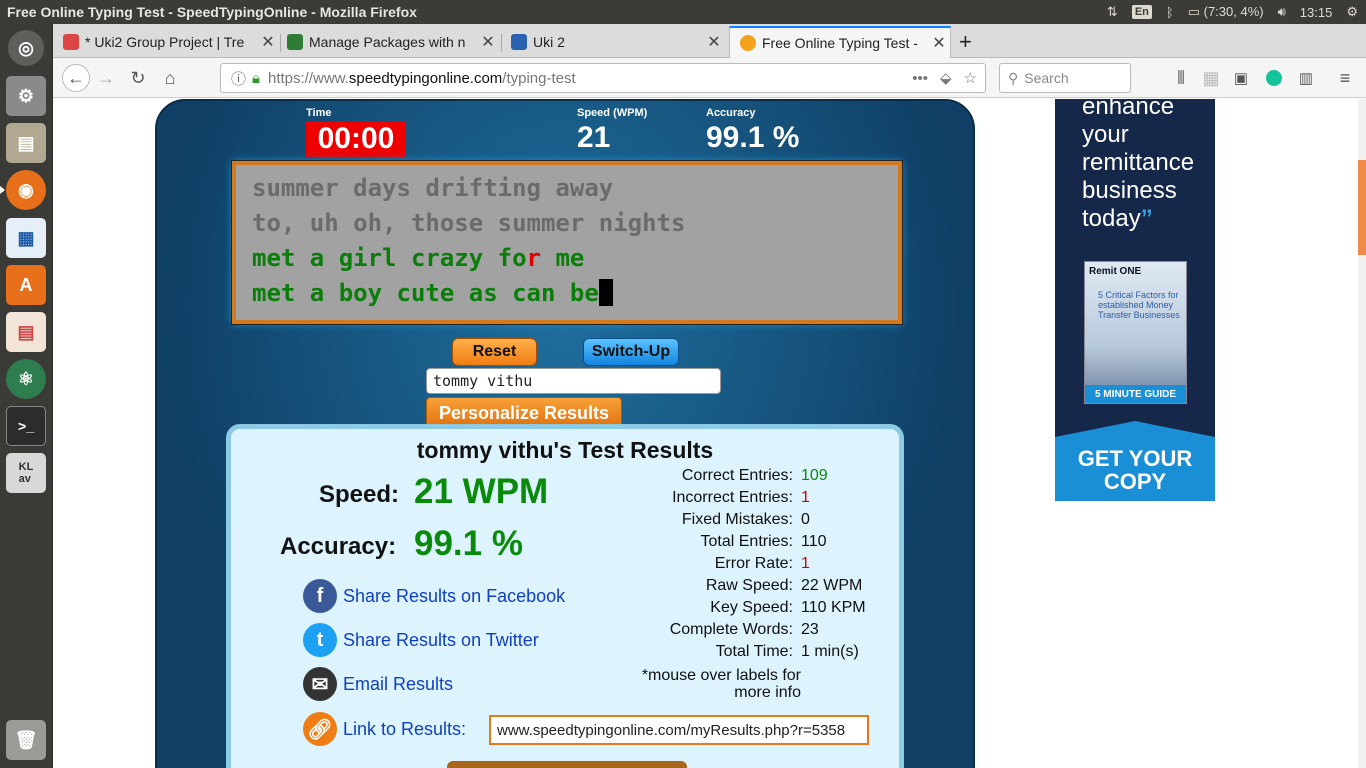 The width and height of the screenshot is (1366, 768). What do you see at coordinates (1141, 12) in the screenshot?
I see `keyboard-layout-indicator: En` at bounding box center [1141, 12].